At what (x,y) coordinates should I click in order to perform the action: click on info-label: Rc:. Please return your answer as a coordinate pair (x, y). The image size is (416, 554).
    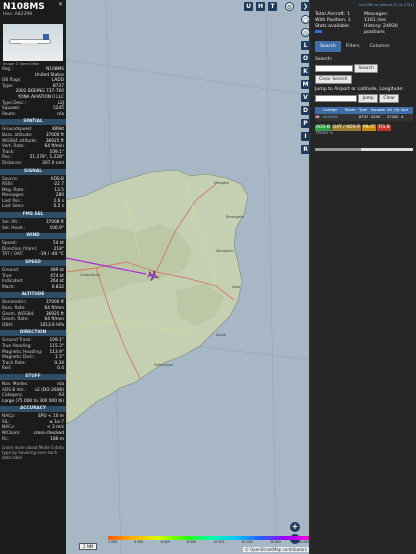
    Looking at the image, I should click on (5, 439).